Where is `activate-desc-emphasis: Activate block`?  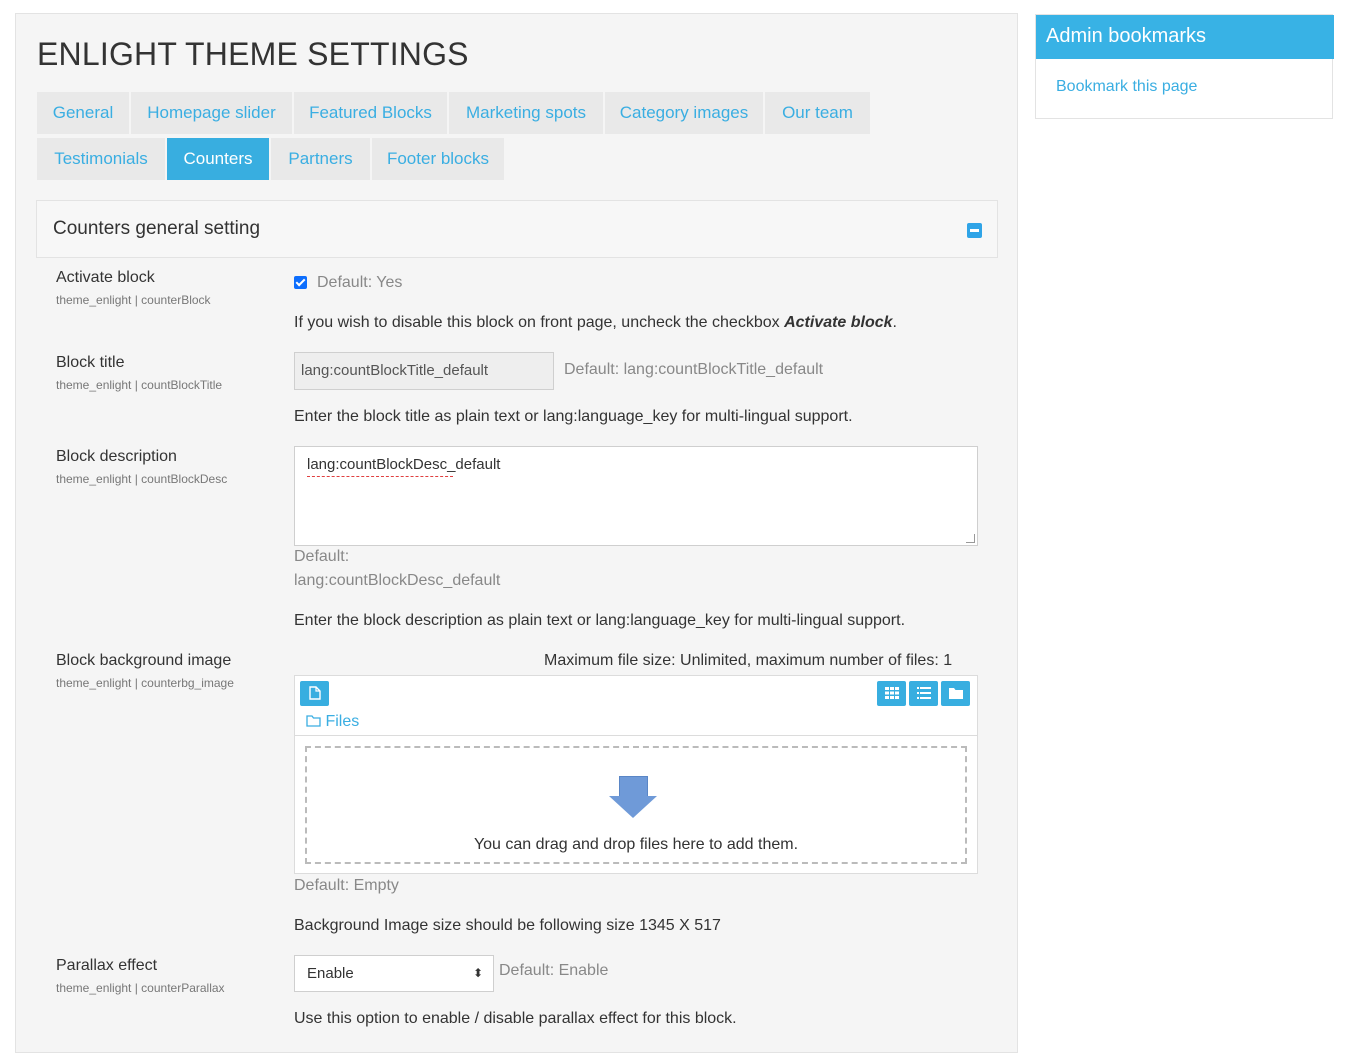
activate-desc-emphasis: Activate block is located at coordinates (838, 322).